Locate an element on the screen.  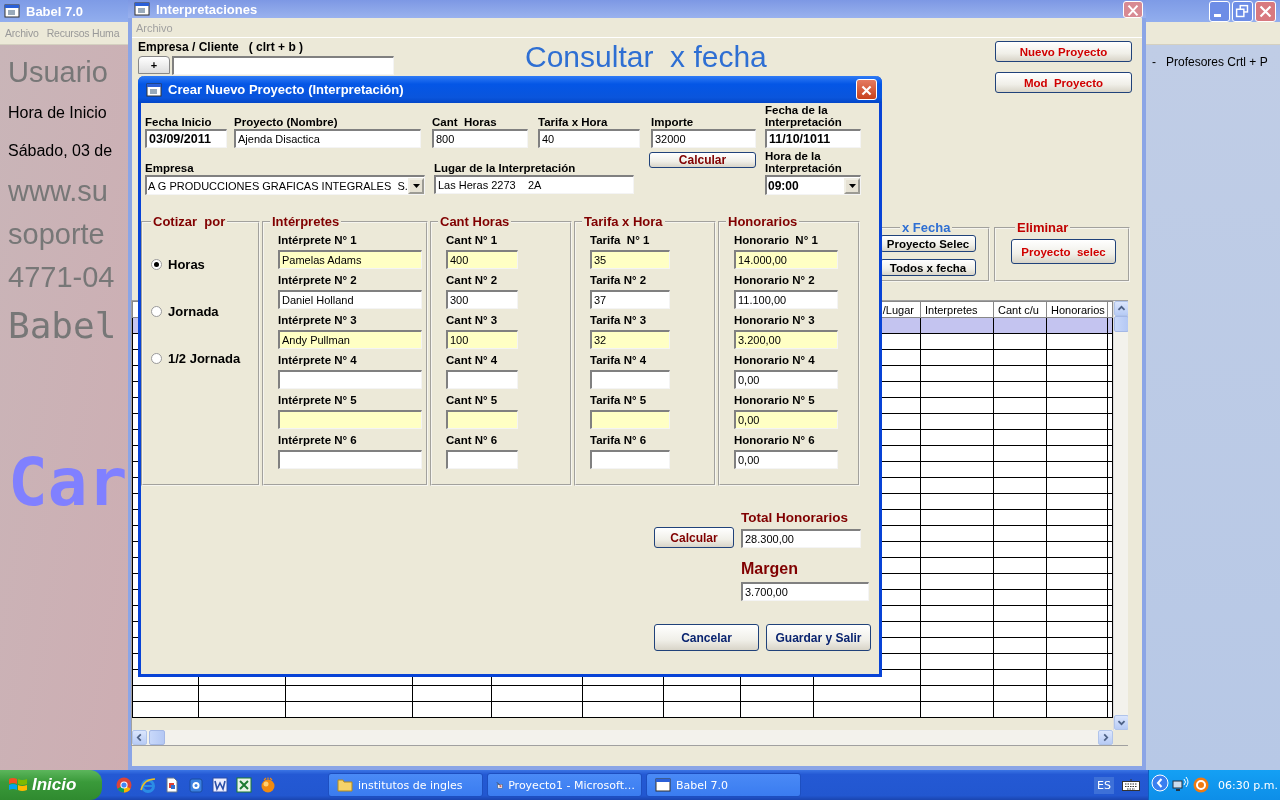
group-title: Cant Horas is located at coordinates (475, 221).